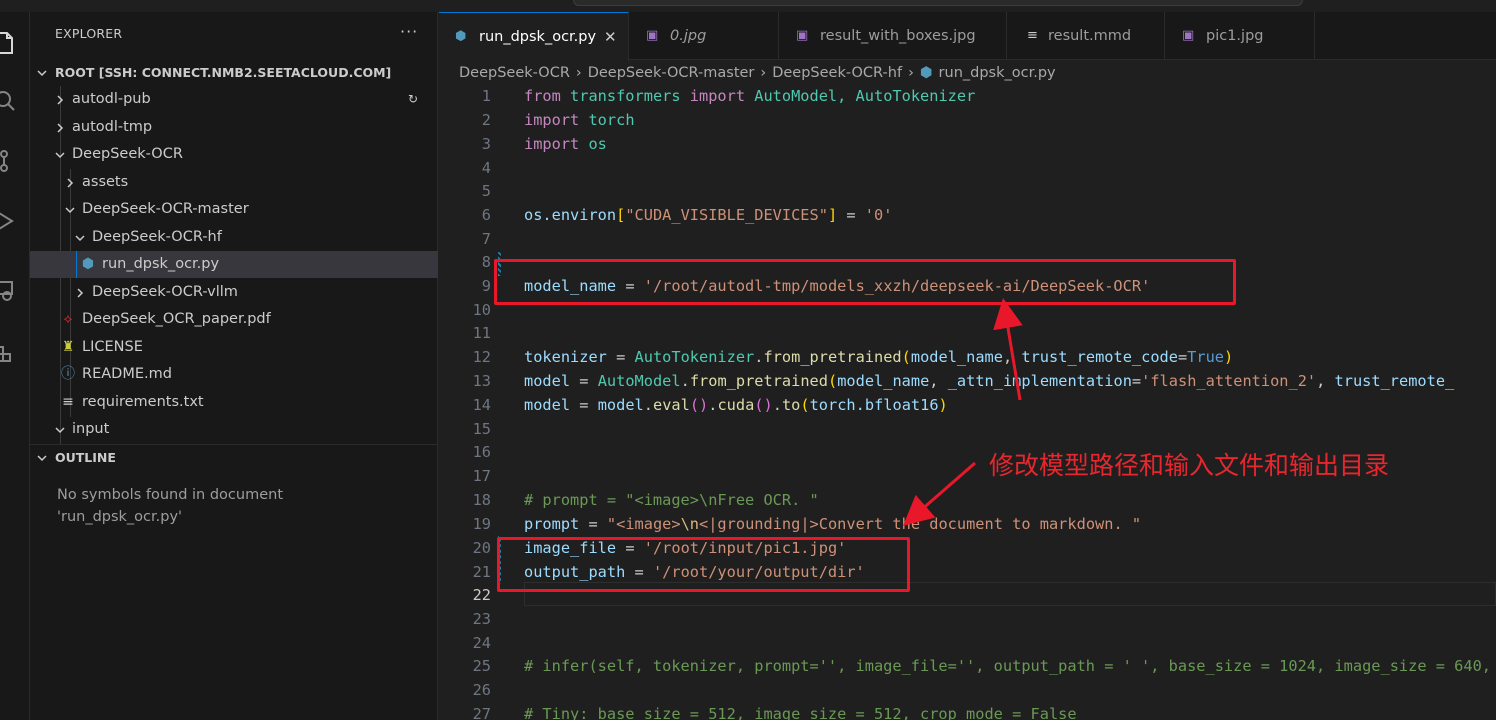 This screenshot has height=720, width=1496. Describe the element at coordinates (9, 101) in the screenshot. I see `search-icon` at that location.